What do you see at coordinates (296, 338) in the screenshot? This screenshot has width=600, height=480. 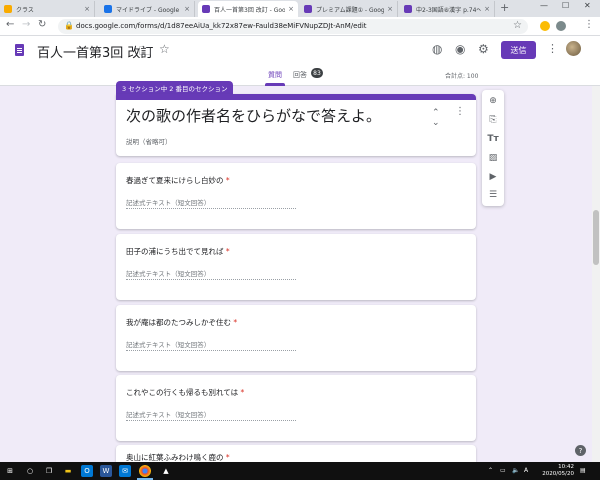 I see `question-card: 我が庵は都のたつみしかぞ住む * 記述式テキスト（短文回答）` at bounding box center [296, 338].